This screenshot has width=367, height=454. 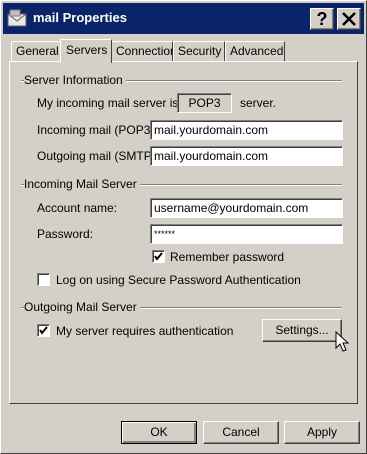 I want to click on incoming-server-group-label: Incoming Mail Server, so click(x=82, y=184).